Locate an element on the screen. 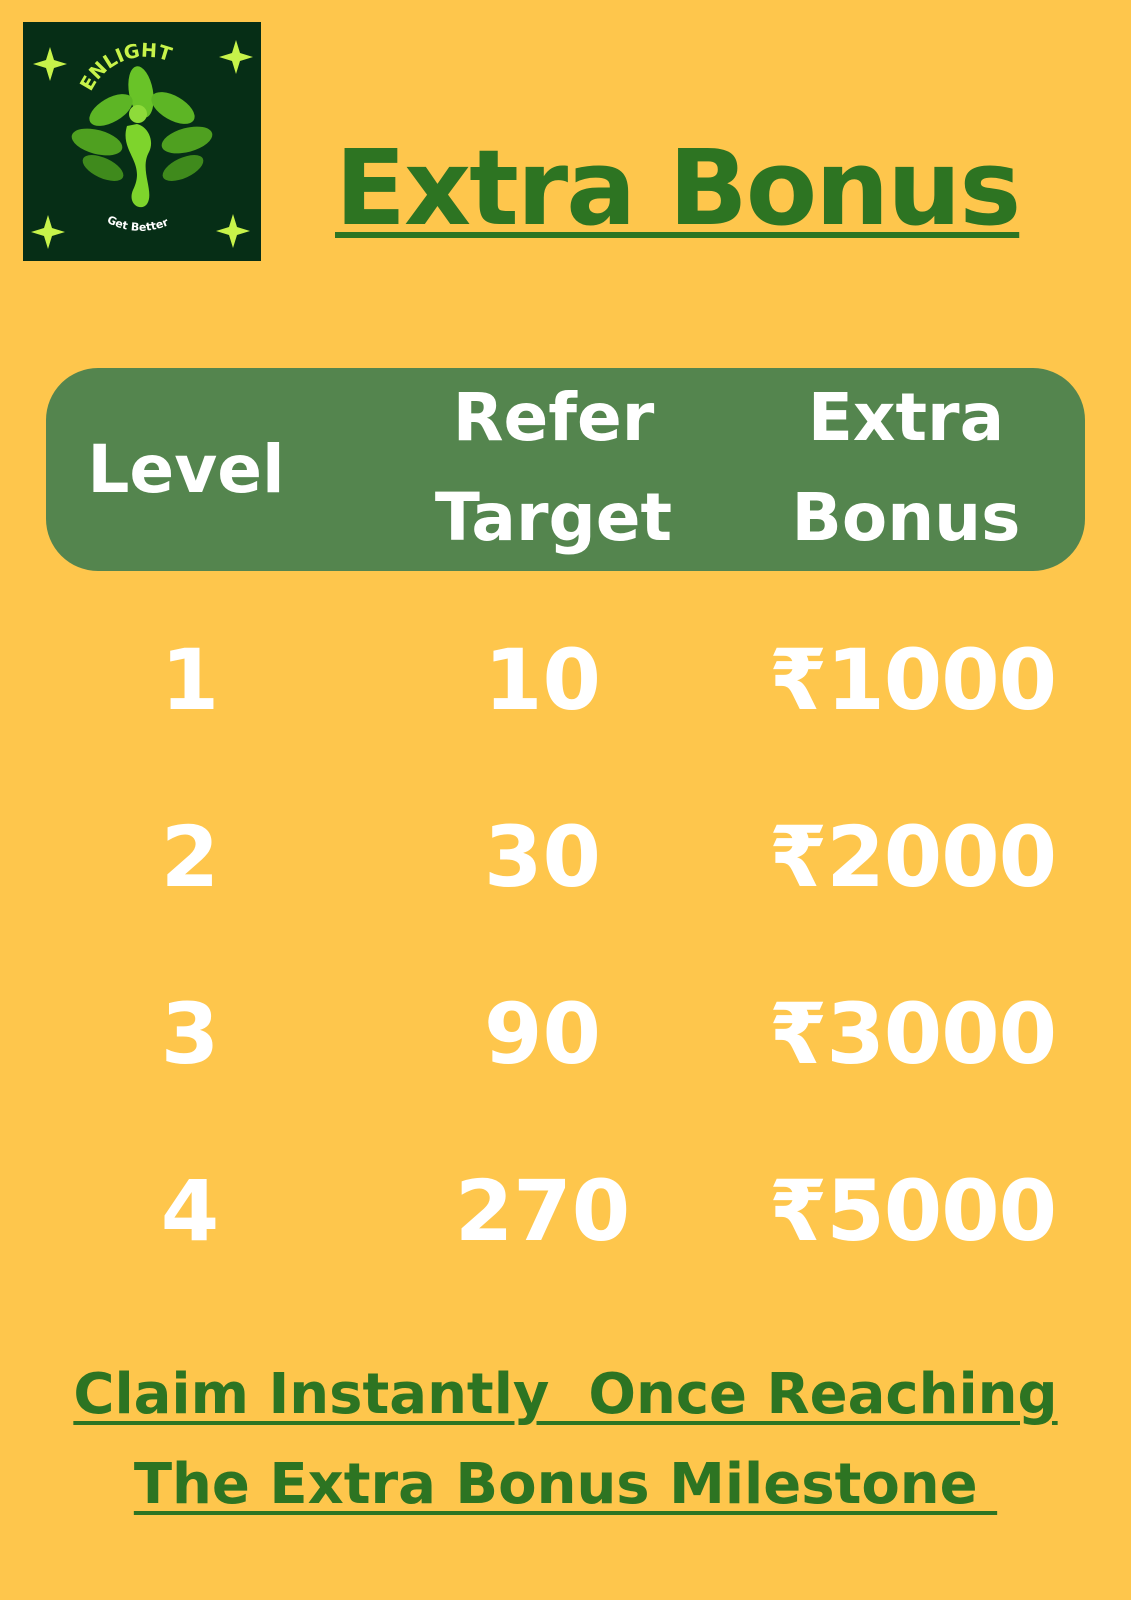  logo-brand-text: ENLIGHT is located at coordinates (125, 67).